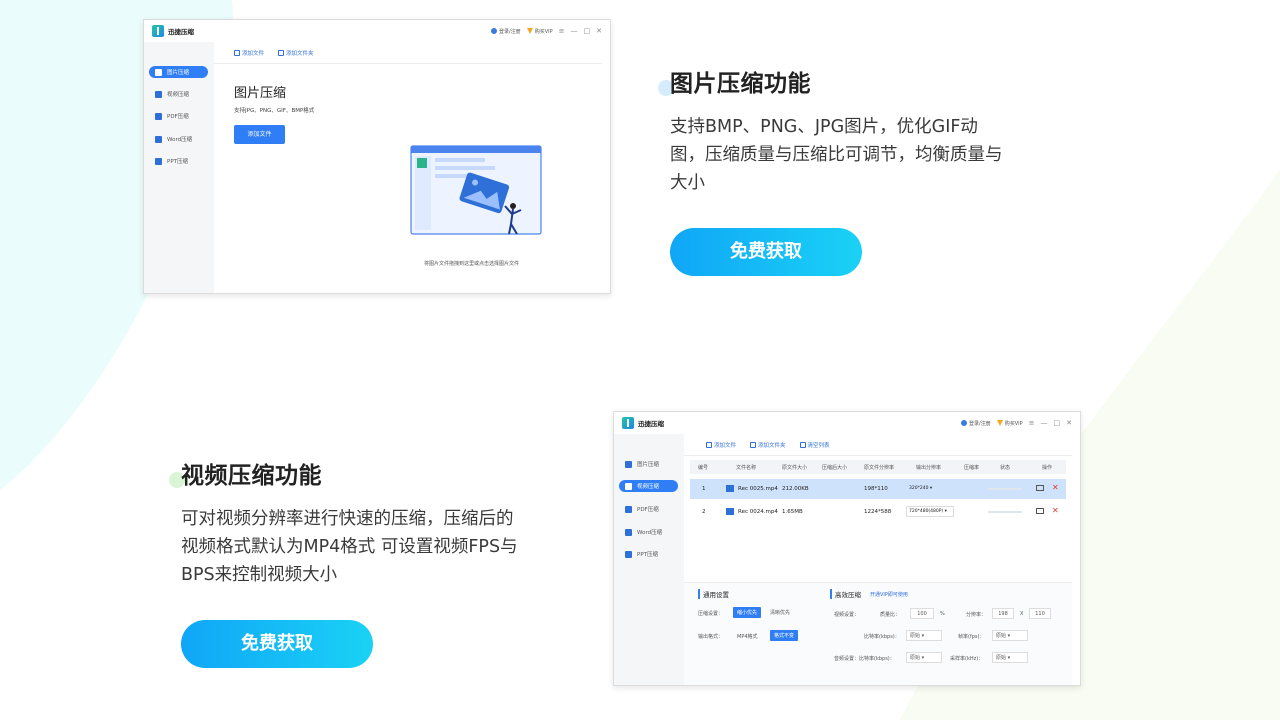  I want to click on image-icon, so click(158, 72).